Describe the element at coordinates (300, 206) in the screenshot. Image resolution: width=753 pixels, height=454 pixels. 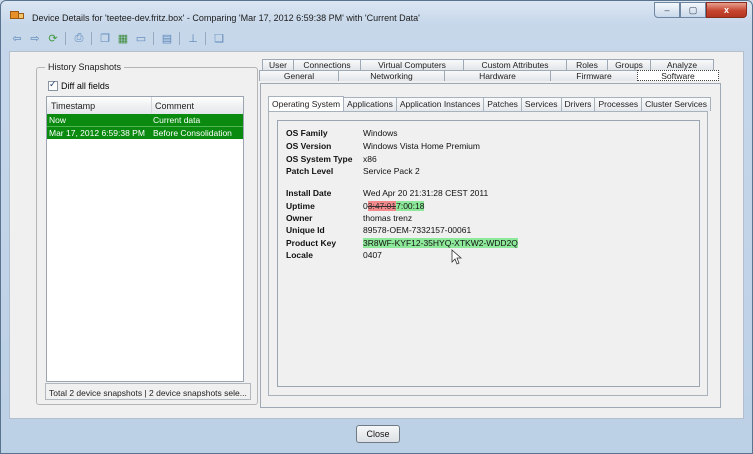
I see `uptime-label: Uptime` at that location.